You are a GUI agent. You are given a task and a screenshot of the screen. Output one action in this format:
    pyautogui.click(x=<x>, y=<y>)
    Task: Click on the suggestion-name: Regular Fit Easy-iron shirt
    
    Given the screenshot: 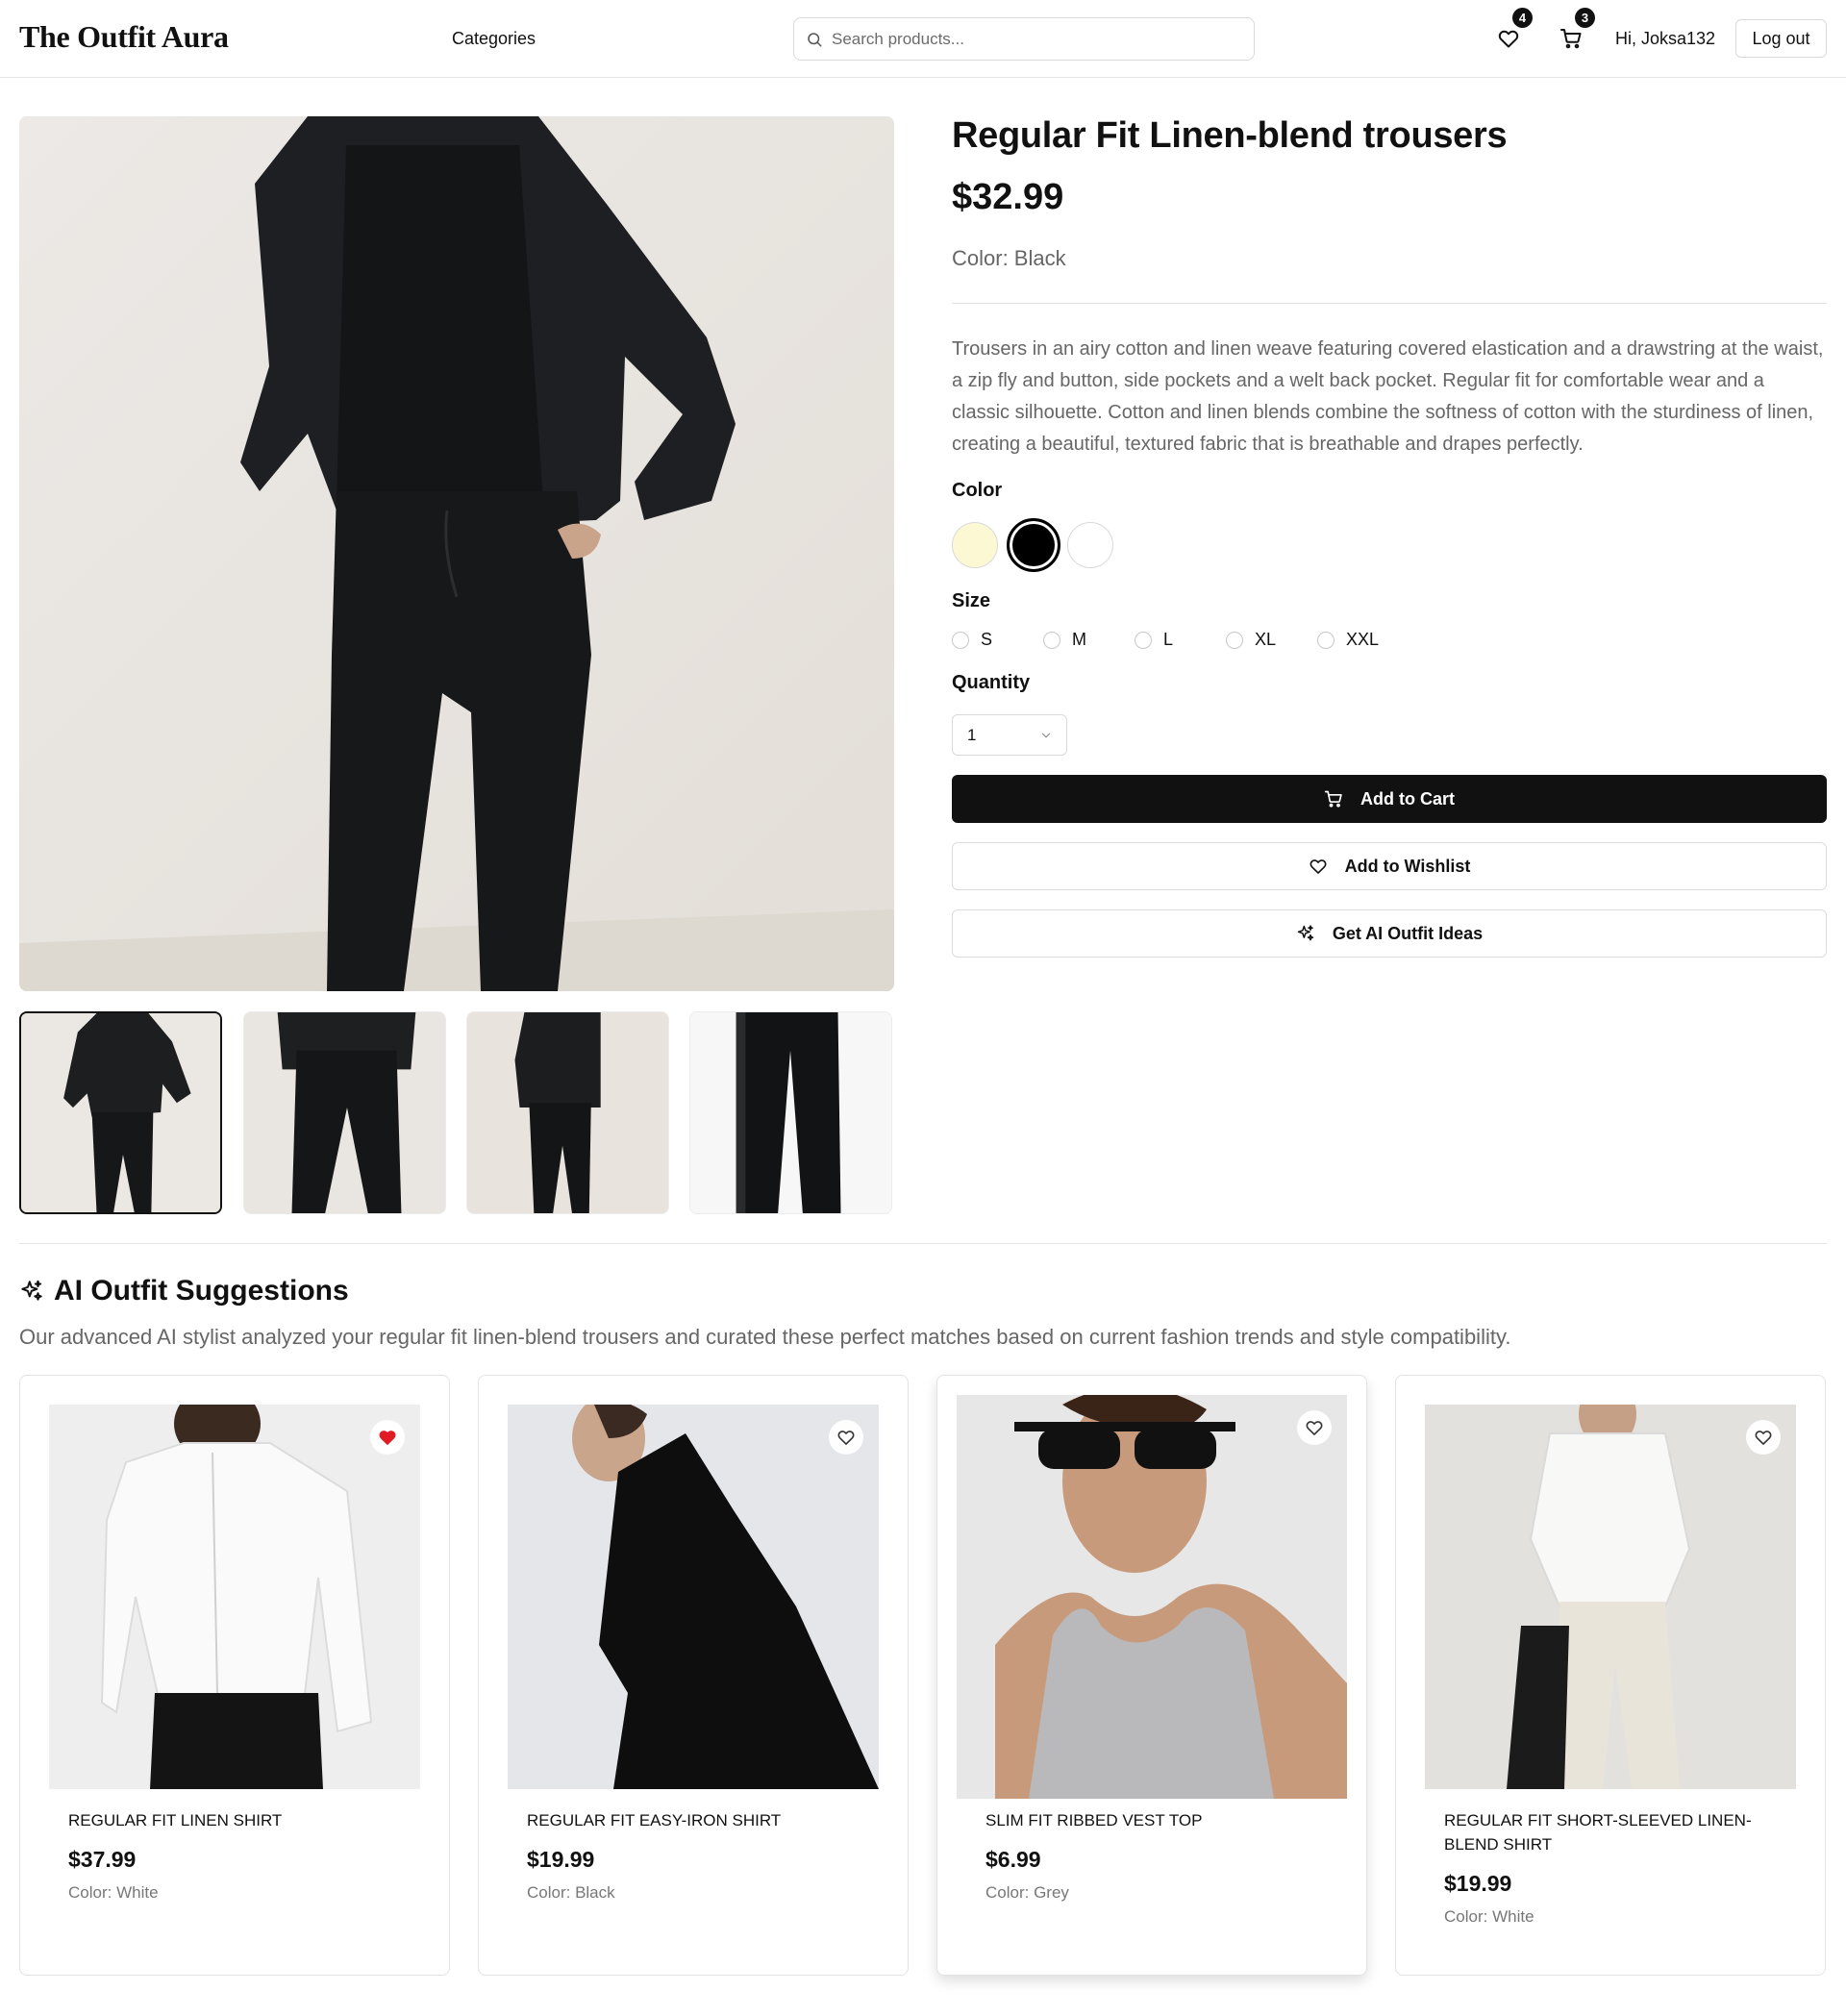 What is the action you would take?
    pyautogui.click(x=654, y=1820)
    